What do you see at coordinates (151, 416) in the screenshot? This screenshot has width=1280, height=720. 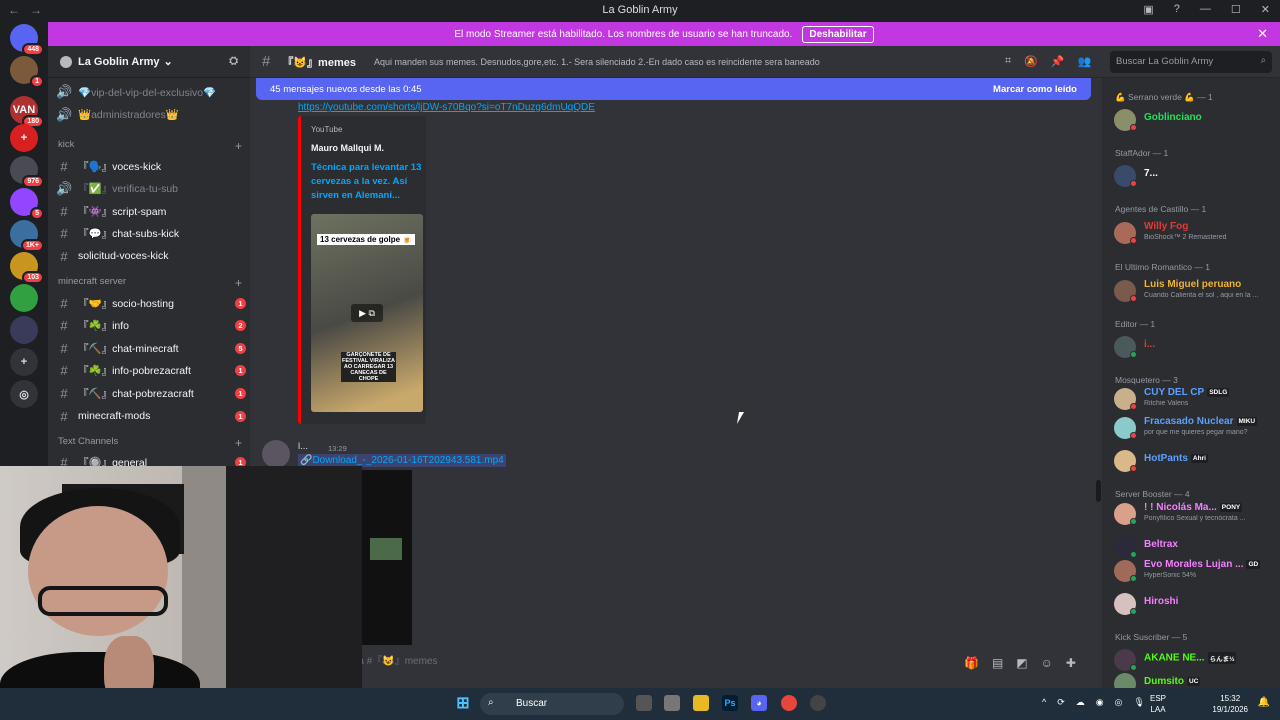 I see `channel-item: # minecraft-mods 1` at bounding box center [151, 416].